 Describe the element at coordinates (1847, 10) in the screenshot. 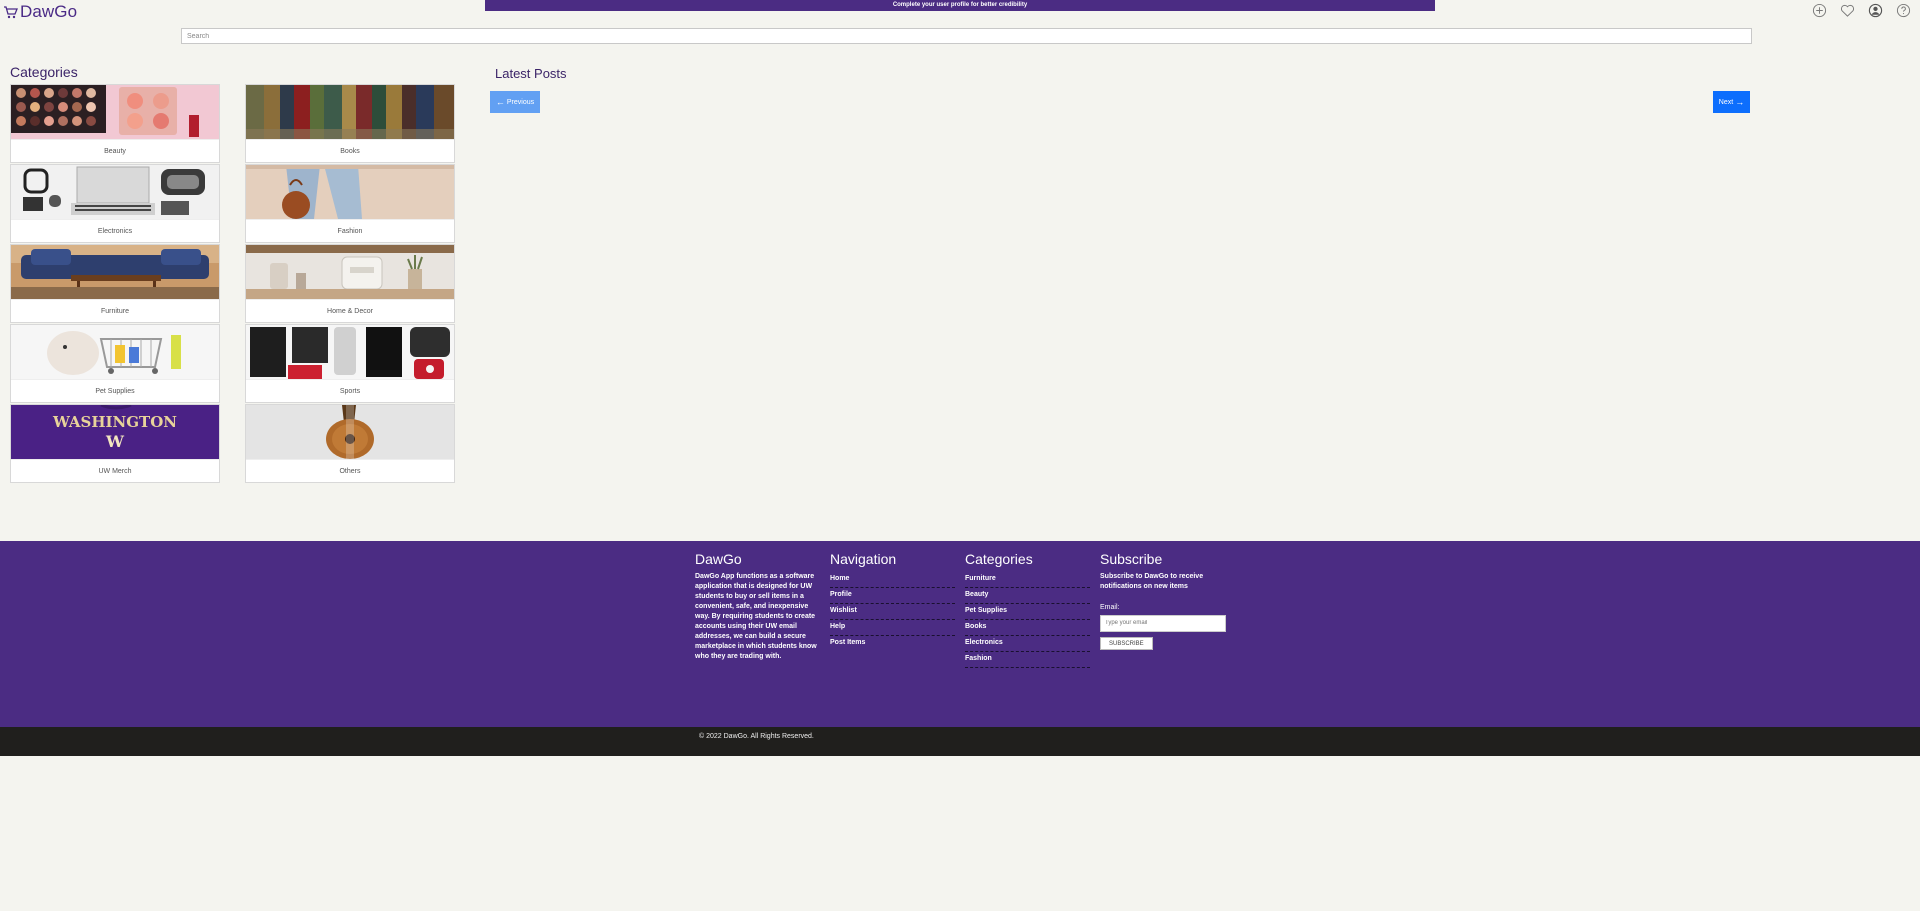

I see `heart-icon` at that location.